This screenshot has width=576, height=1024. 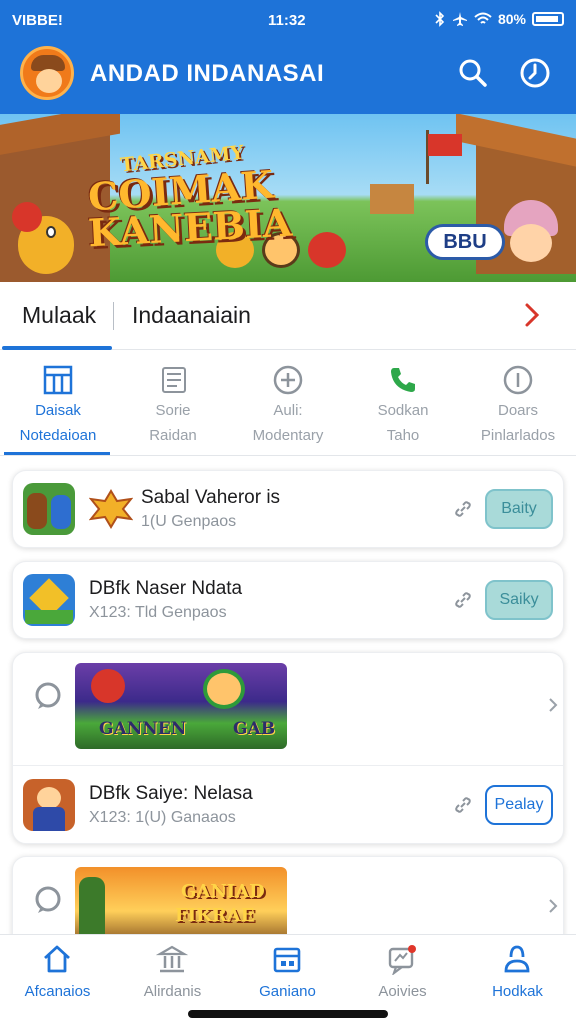 I want to click on play-button: Pealay, so click(x=519, y=805).